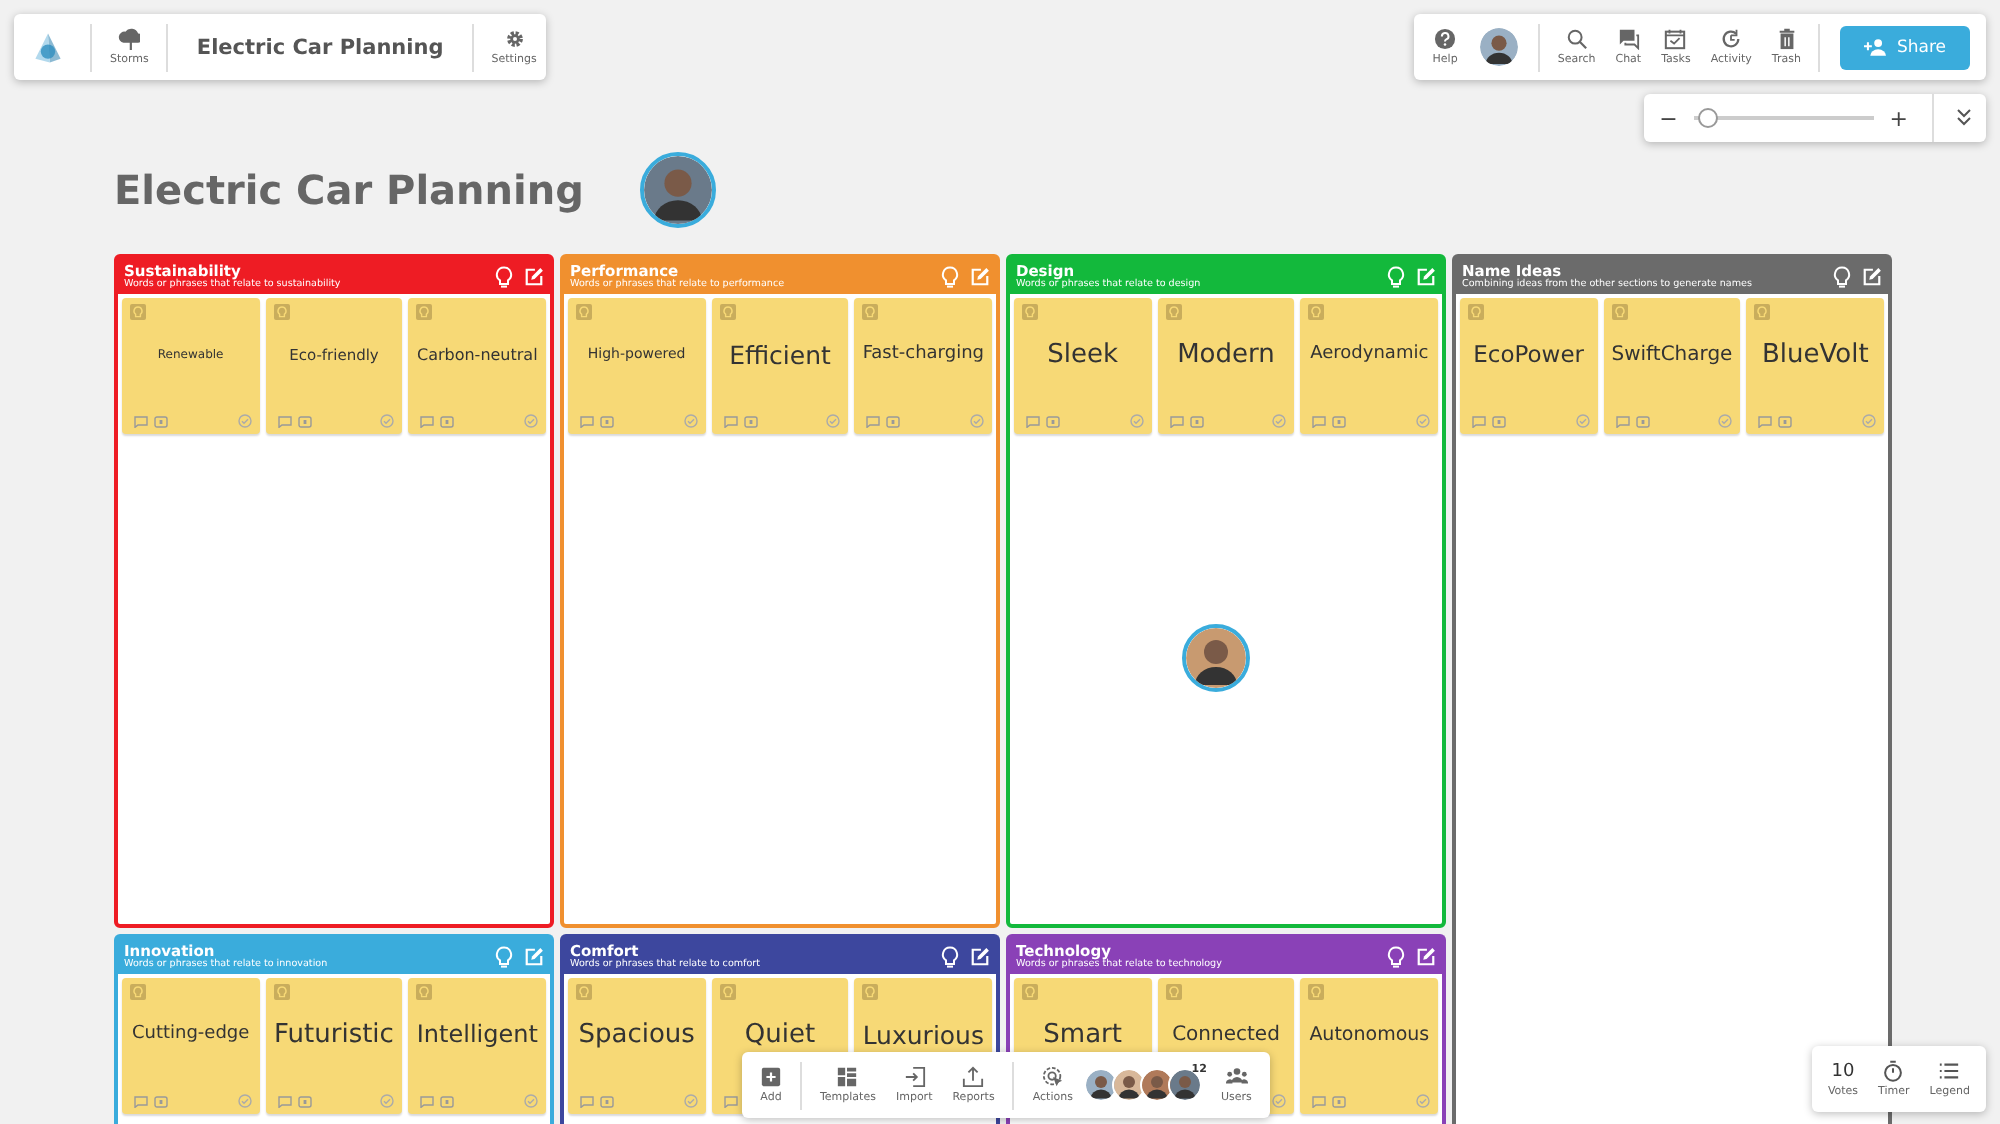  What do you see at coordinates (973, 1077) in the screenshot?
I see `reports-icon` at bounding box center [973, 1077].